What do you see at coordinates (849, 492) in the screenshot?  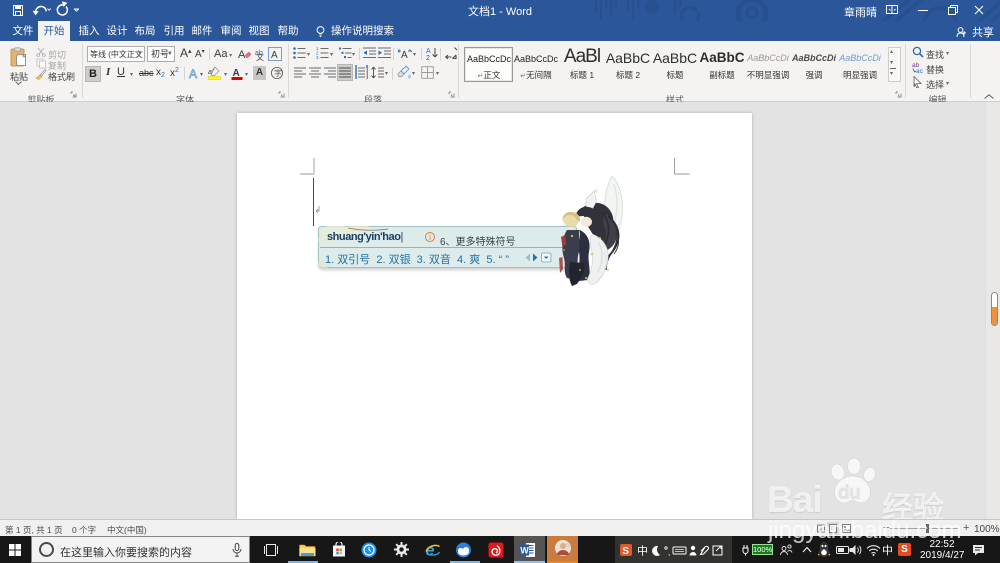 I see `svg-text: du` at bounding box center [849, 492].